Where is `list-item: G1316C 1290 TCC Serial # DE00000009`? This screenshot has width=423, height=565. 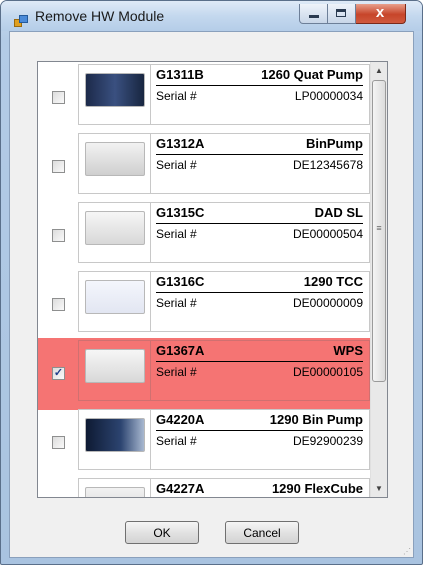 list-item: G1316C 1290 TCC Serial # DE00000009 is located at coordinates (204, 305).